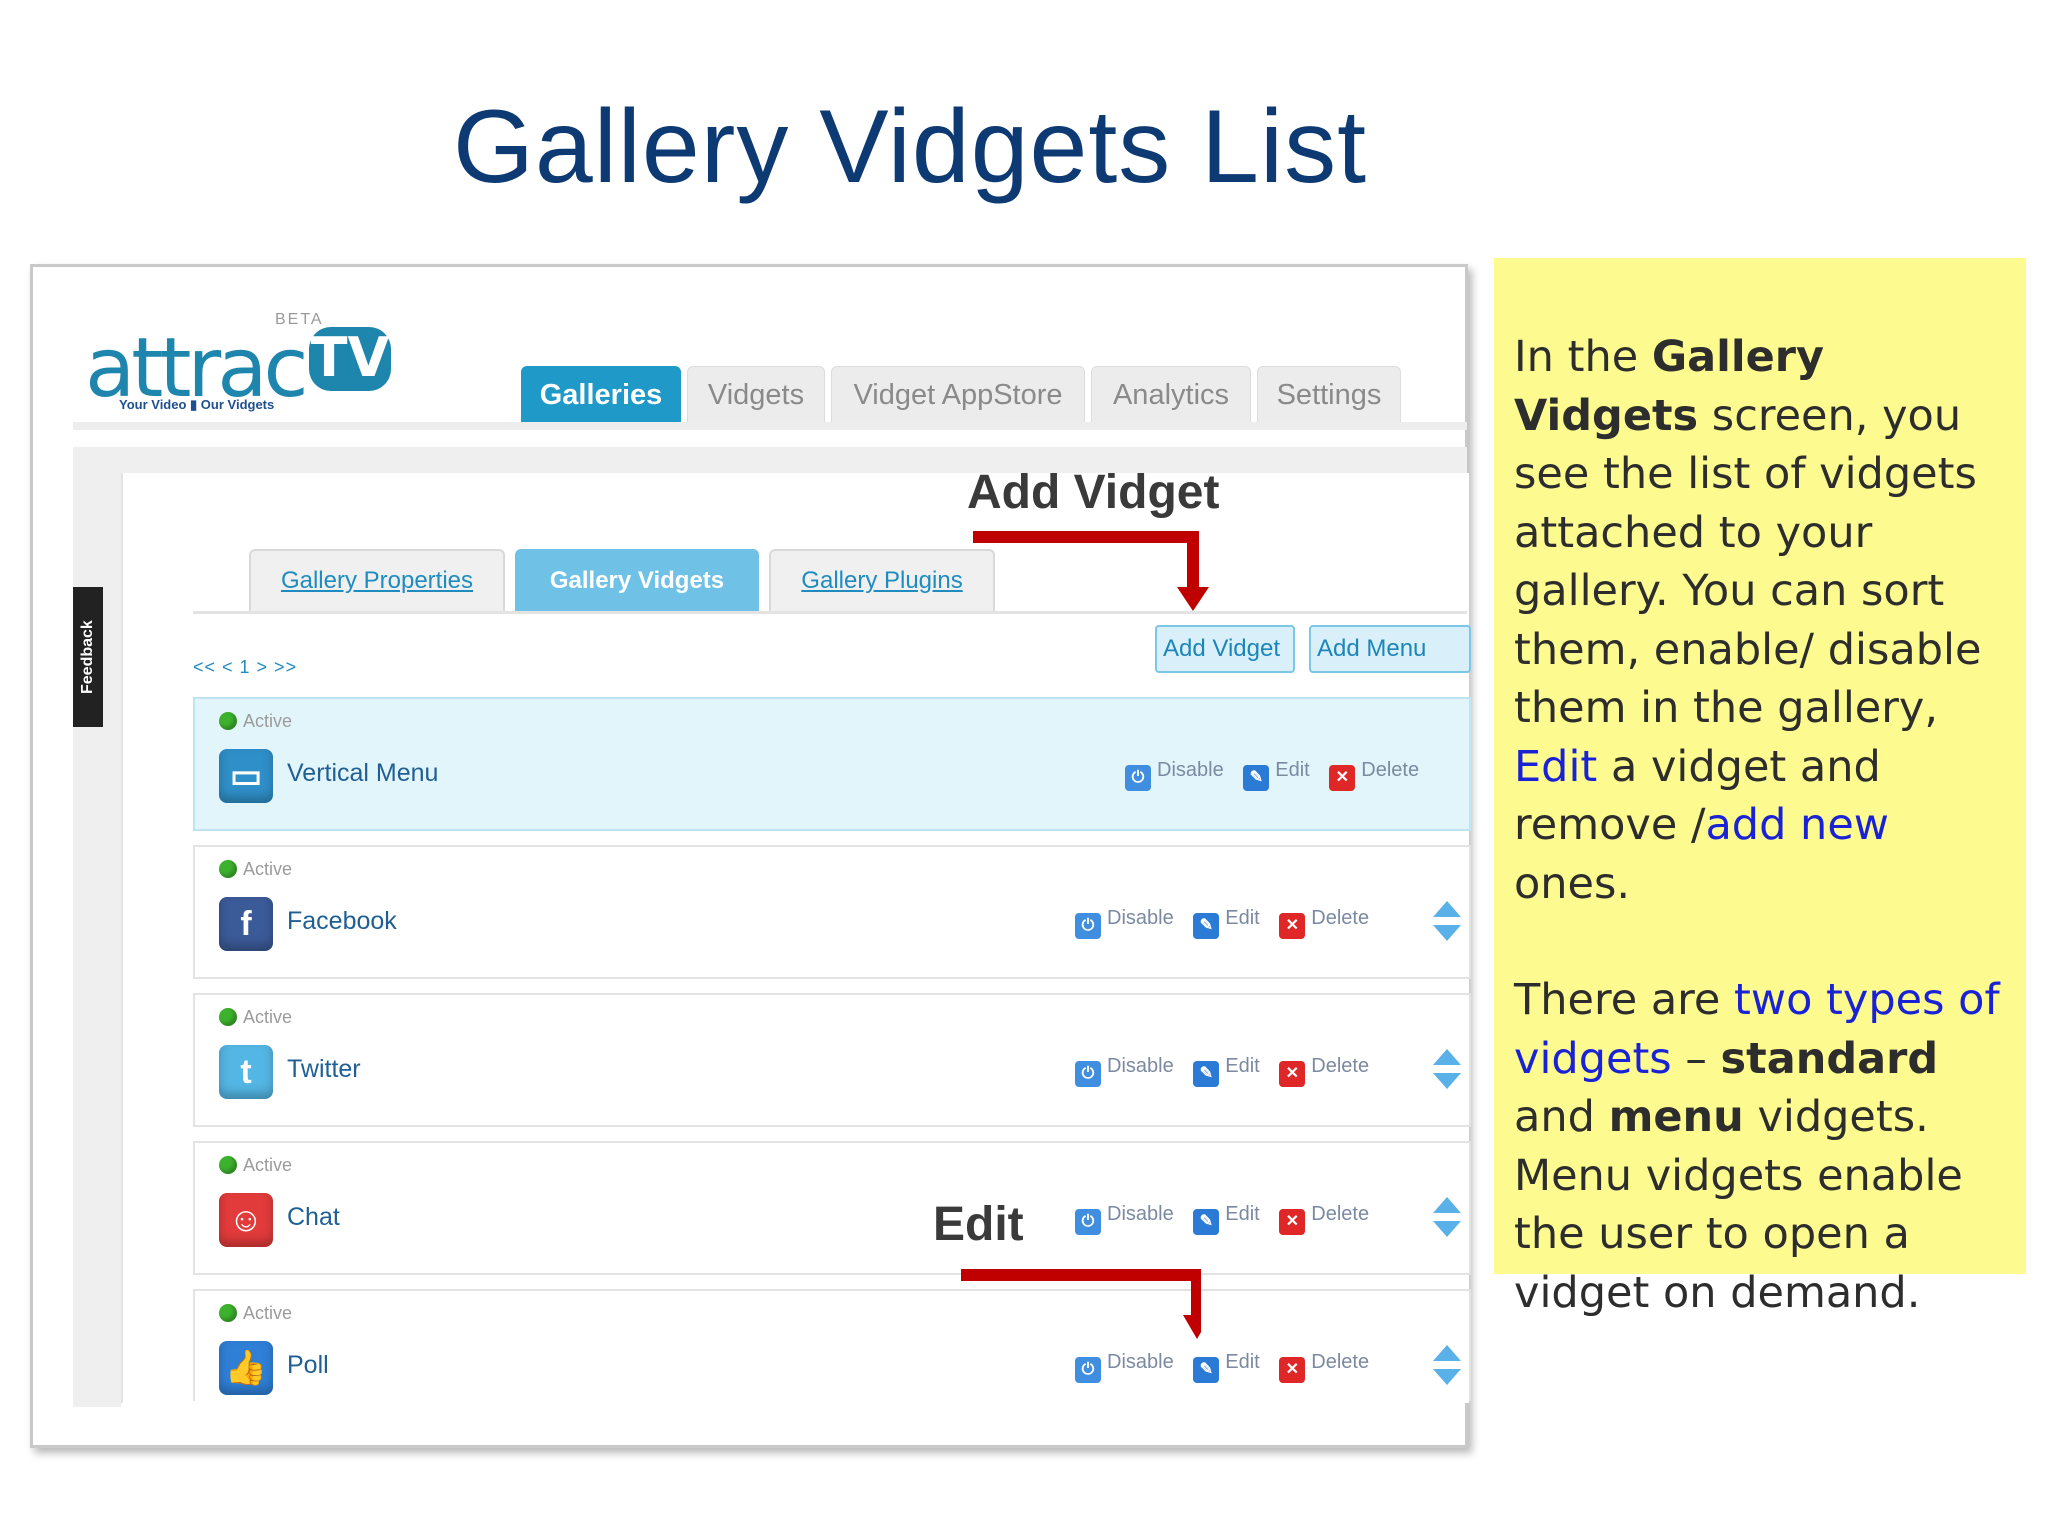  What do you see at coordinates (601, 394) in the screenshot?
I see `tab-galleries: Galleries` at bounding box center [601, 394].